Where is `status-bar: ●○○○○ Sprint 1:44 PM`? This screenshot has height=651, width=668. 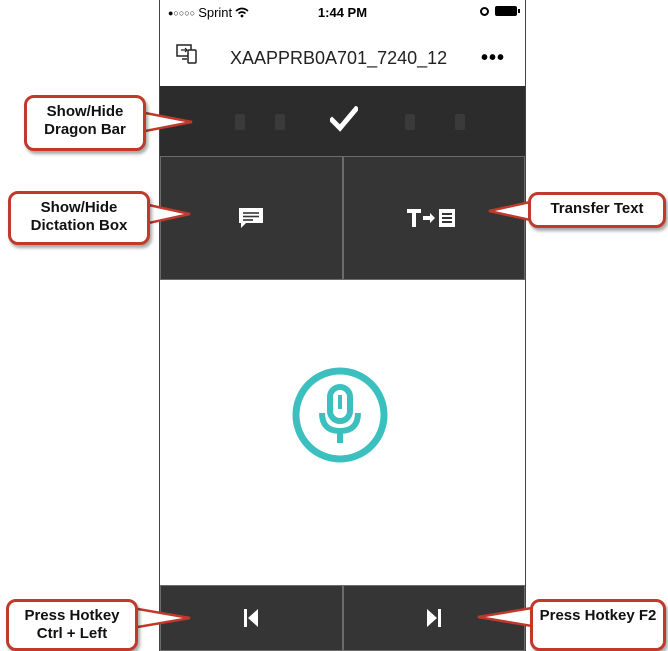
status-bar: ●○○○○ Sprint 1:44 PM is located at coordinates (342, 12).